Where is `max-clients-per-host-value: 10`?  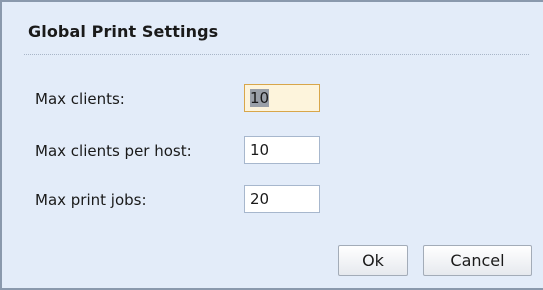 max-clients-per-host-value: 10 is located at coordinates (260, 150).